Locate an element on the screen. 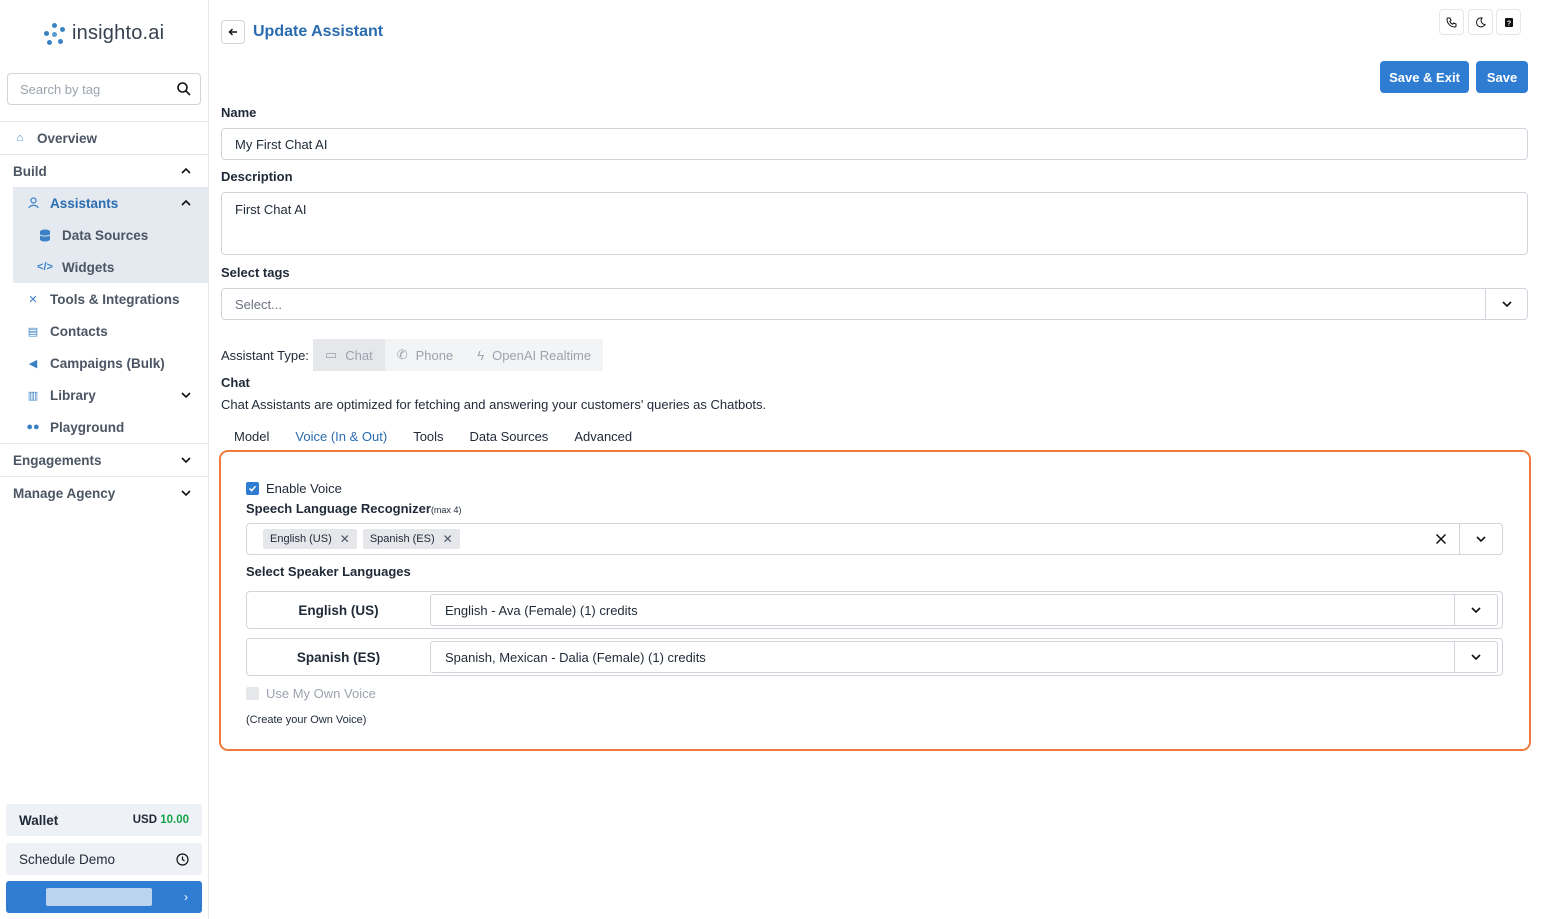 The height and width of the screenshot is (919, 1541). sidebar-item-playground: ●● Playground is located at coordinates (104, 427).